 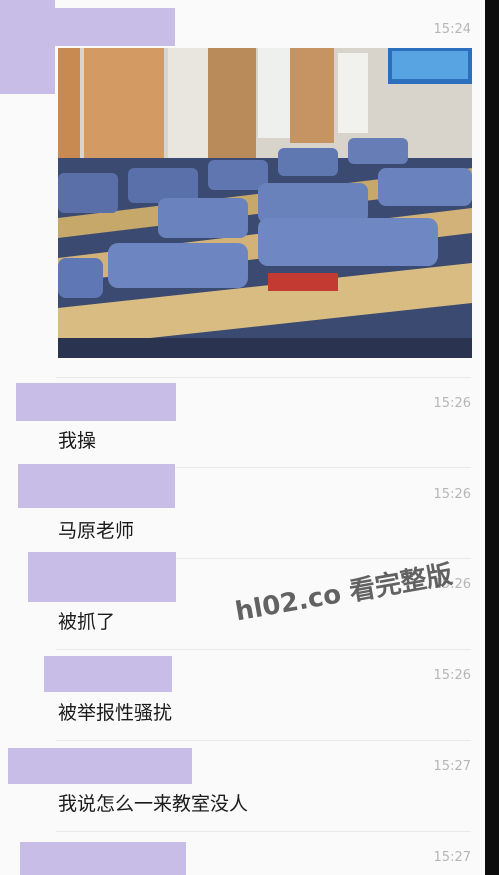 What do you see at coordinates (87, 622) in the screenshot?
I see `message-text: 被抓了` at bounding box center [87, 622].